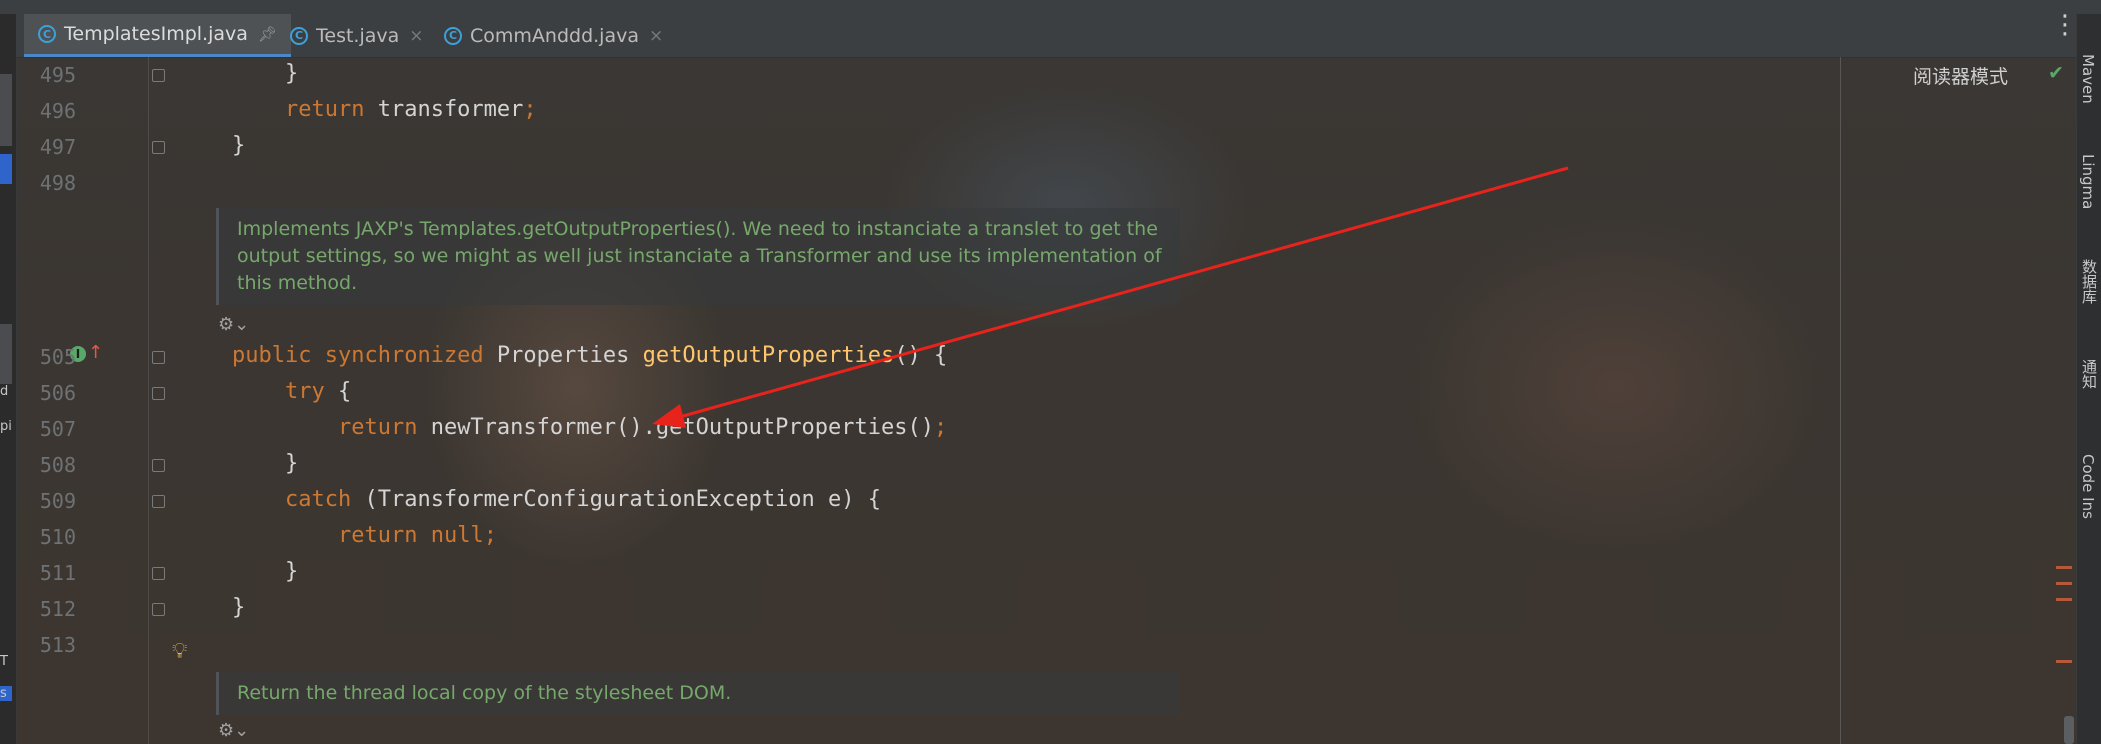  I want to click on code-line: 510 return null;, so click(926, 537).